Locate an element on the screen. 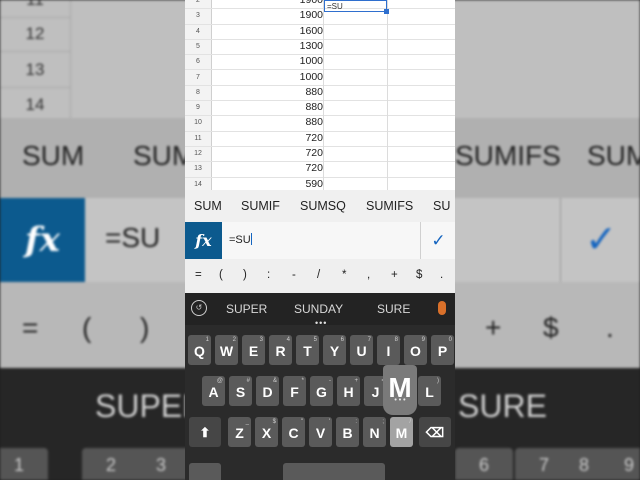 This screenshot has width=640, height=480. key-g: -G is located at coordinates (321, 391).